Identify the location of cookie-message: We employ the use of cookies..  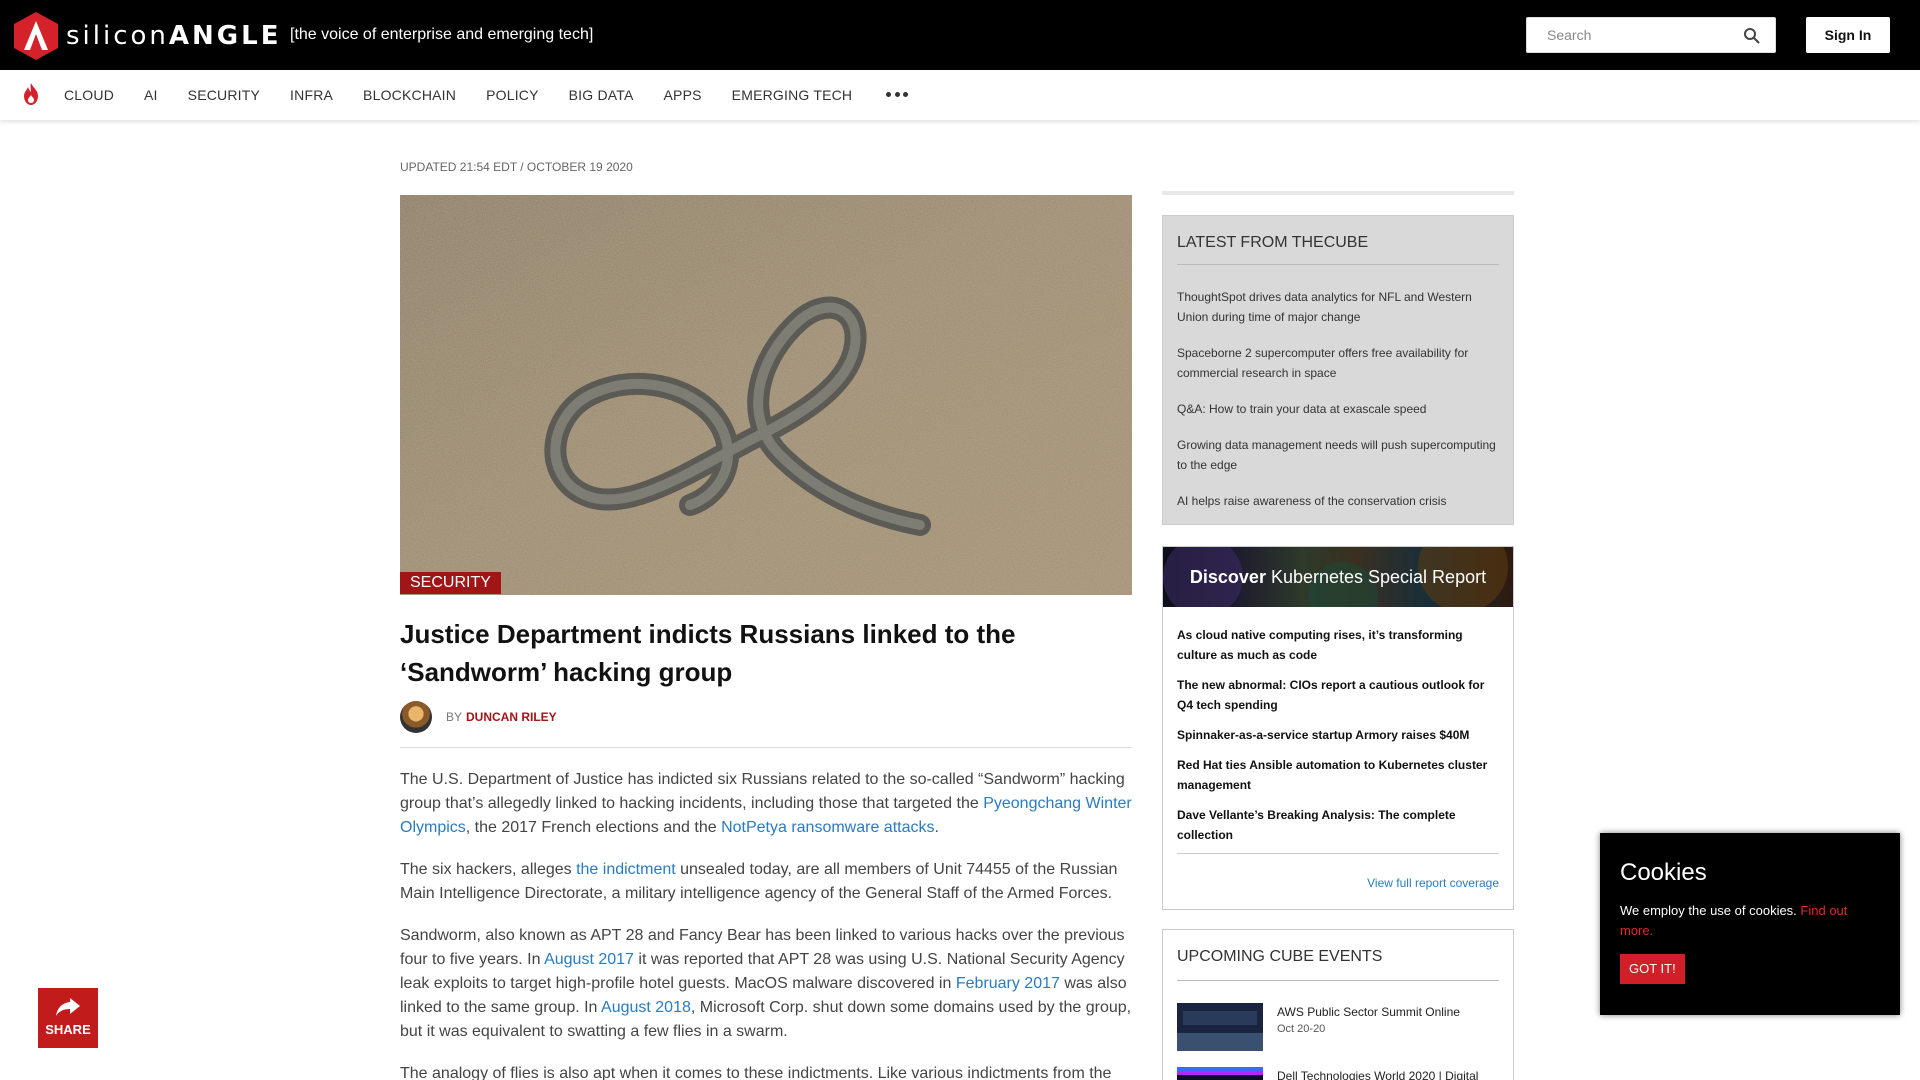
(1710, 910).